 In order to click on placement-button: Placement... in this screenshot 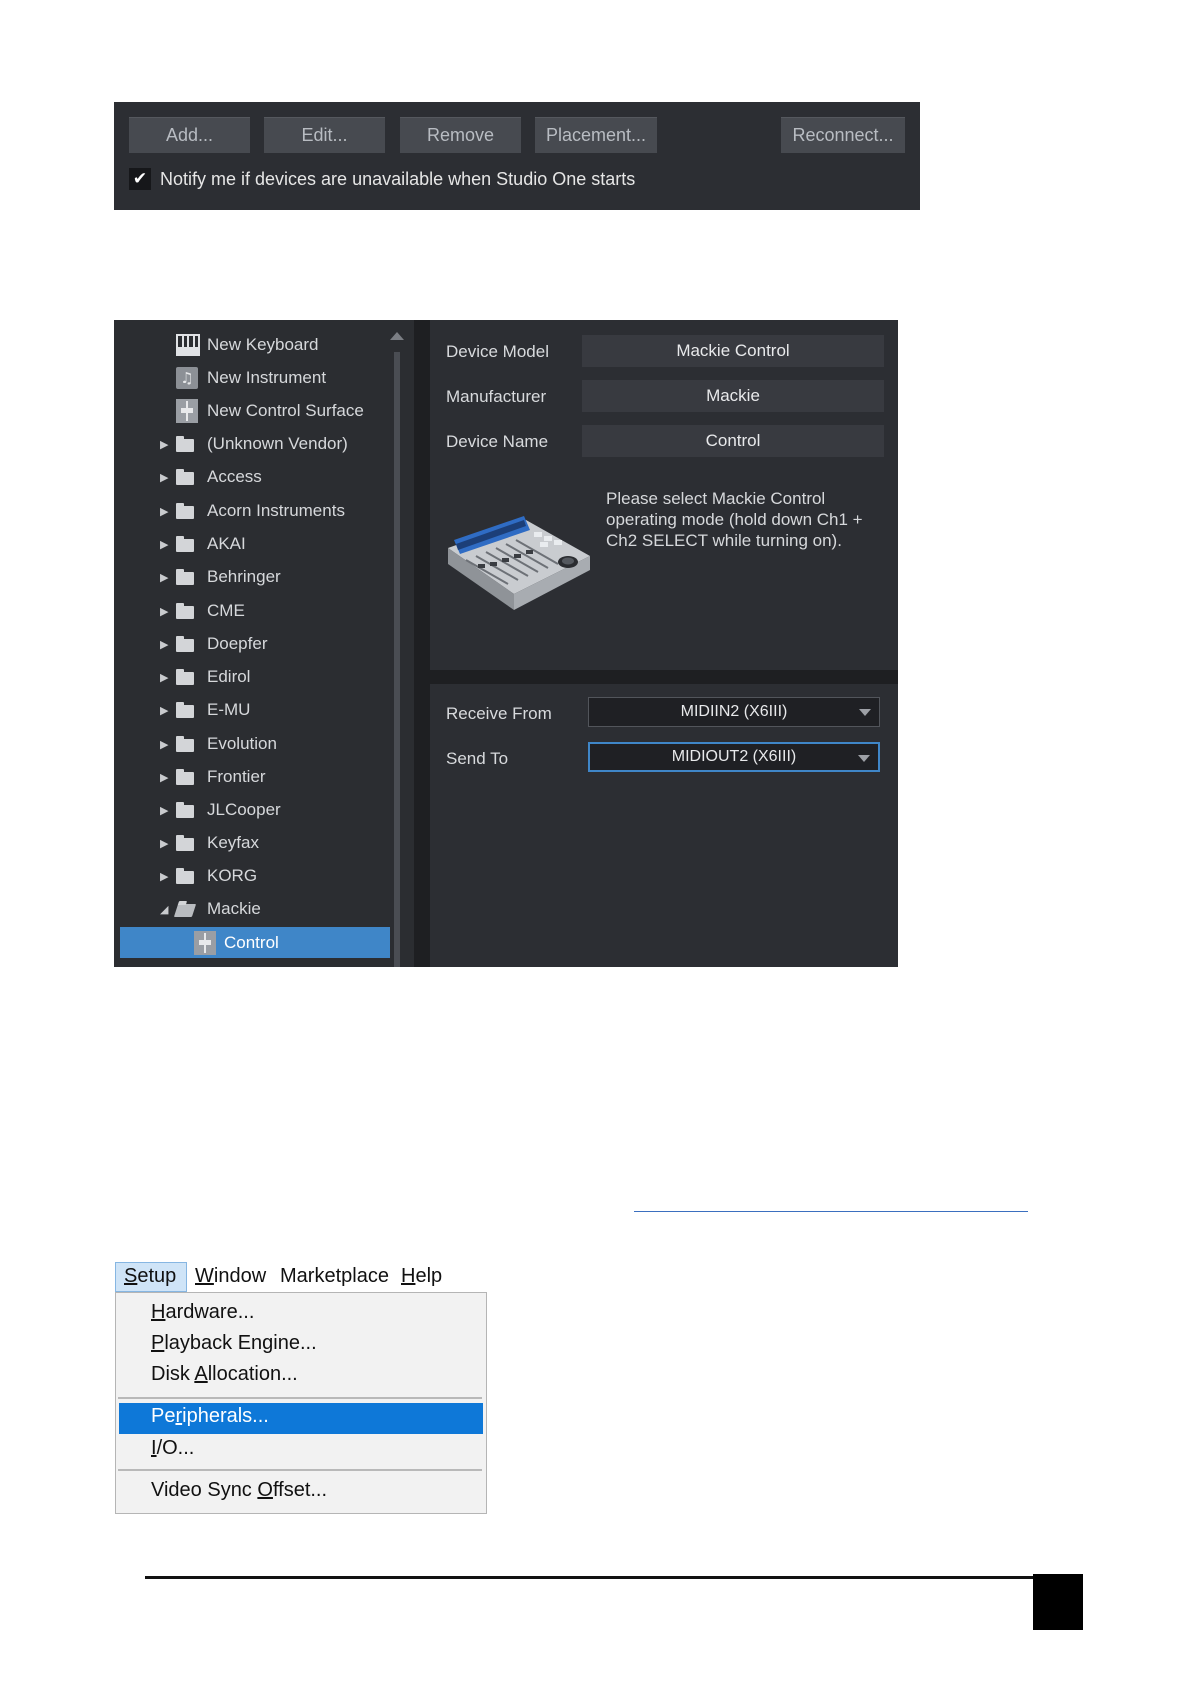, I will do `click(596, 135)`.